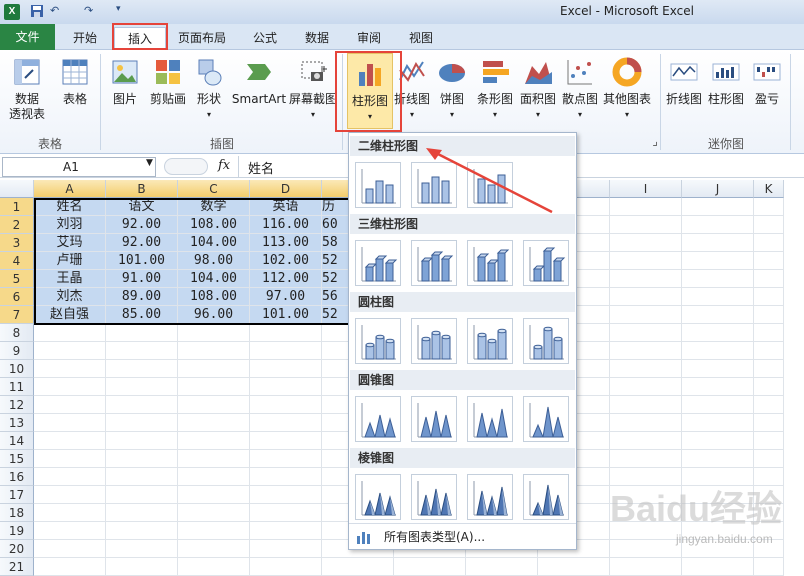 This screenshot has width=804, height=576. Describe the element at coordinates (286, 351) in the screenshot. I see `cell-d9` at that location.